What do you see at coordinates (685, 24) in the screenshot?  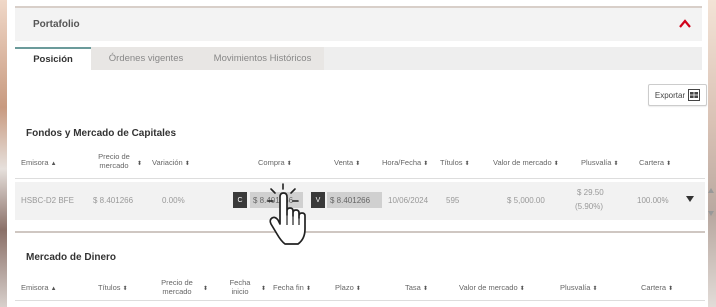 I see `chevron-up-icon` at bounding box center [685, 24].